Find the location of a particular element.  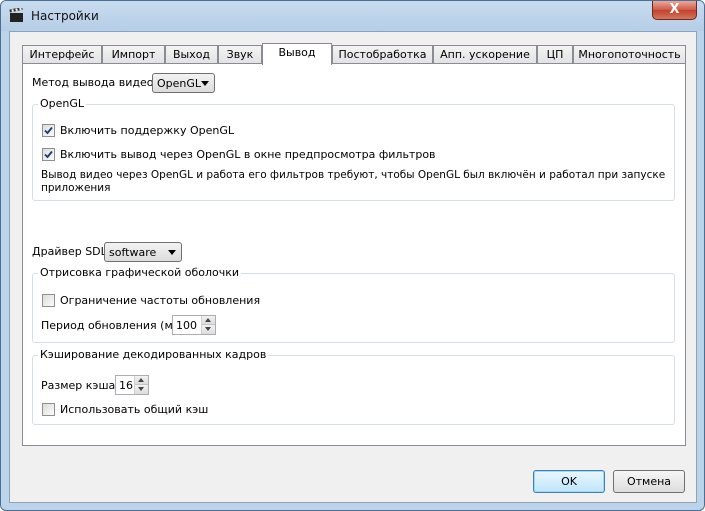

cache-size-spinbox: 16 is located at coordinates (132, 385).